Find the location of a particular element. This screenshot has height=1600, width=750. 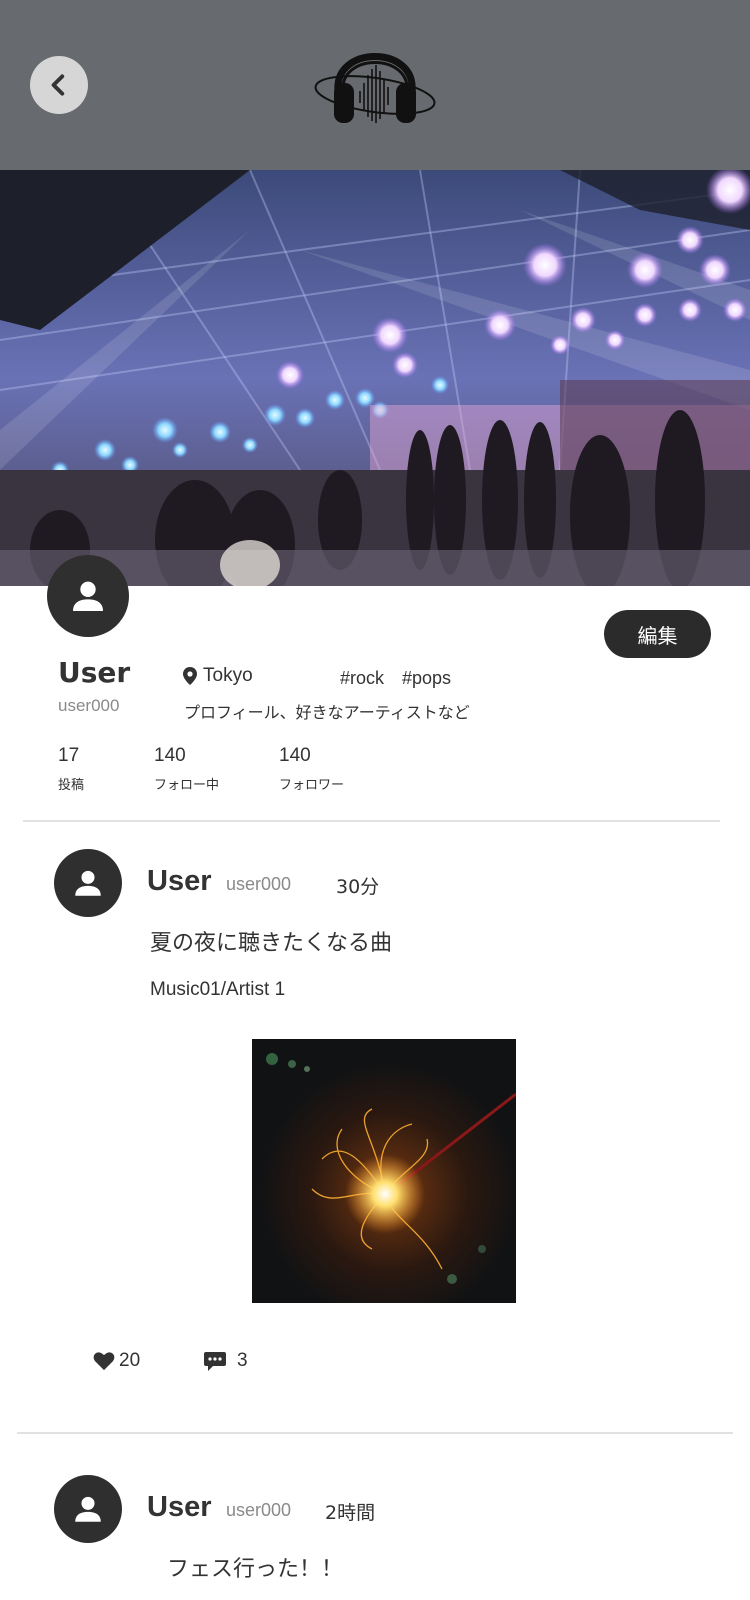

profile-divider is located at coordinates (371, 821).